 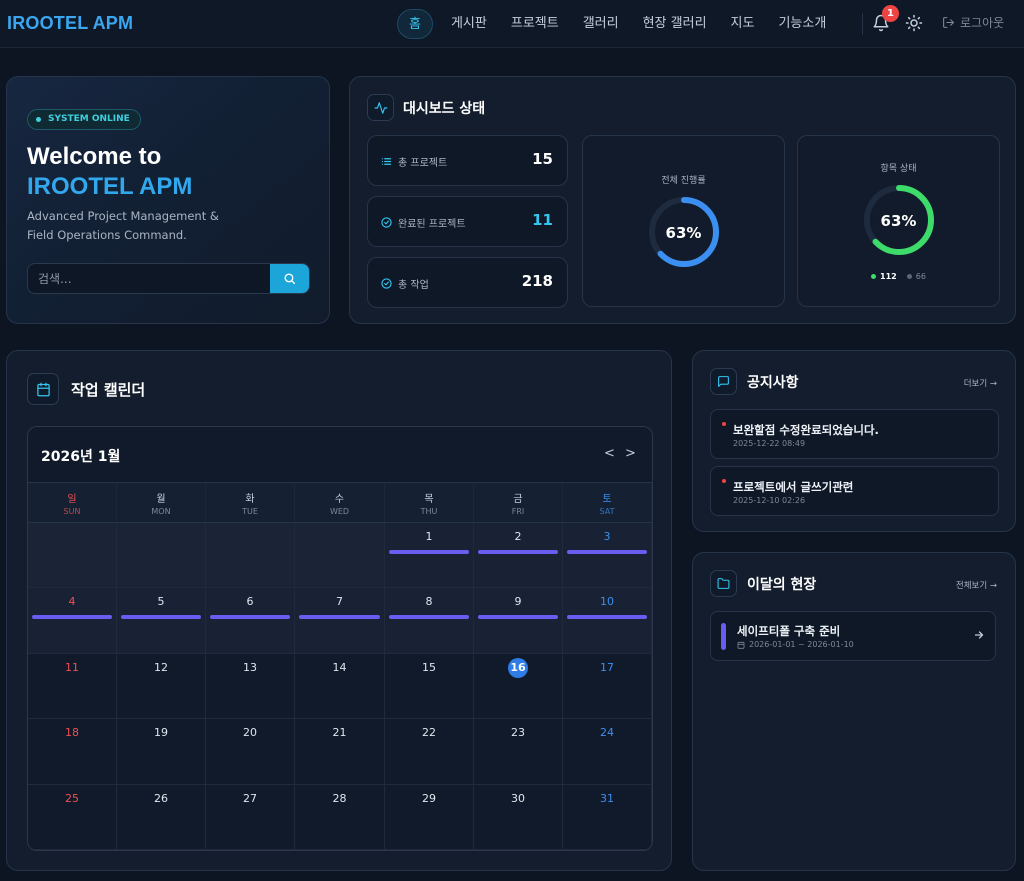 What do you see at coordinates (979, 635) in the screenshot?
I see `arrow-right-icon` at bounding box center [979, 635].